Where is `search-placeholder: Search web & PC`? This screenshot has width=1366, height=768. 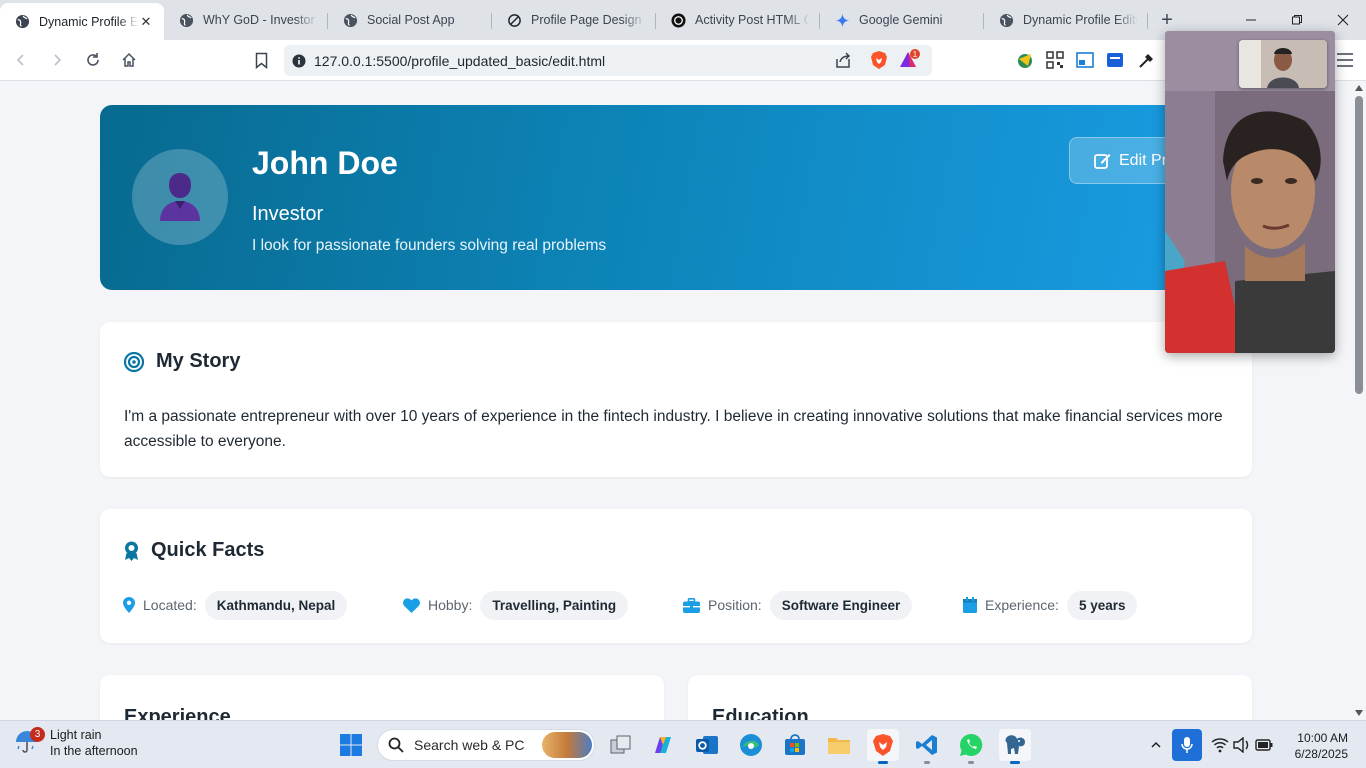
search-placeholder: Search web & PC is located at coordinates (469, 745).